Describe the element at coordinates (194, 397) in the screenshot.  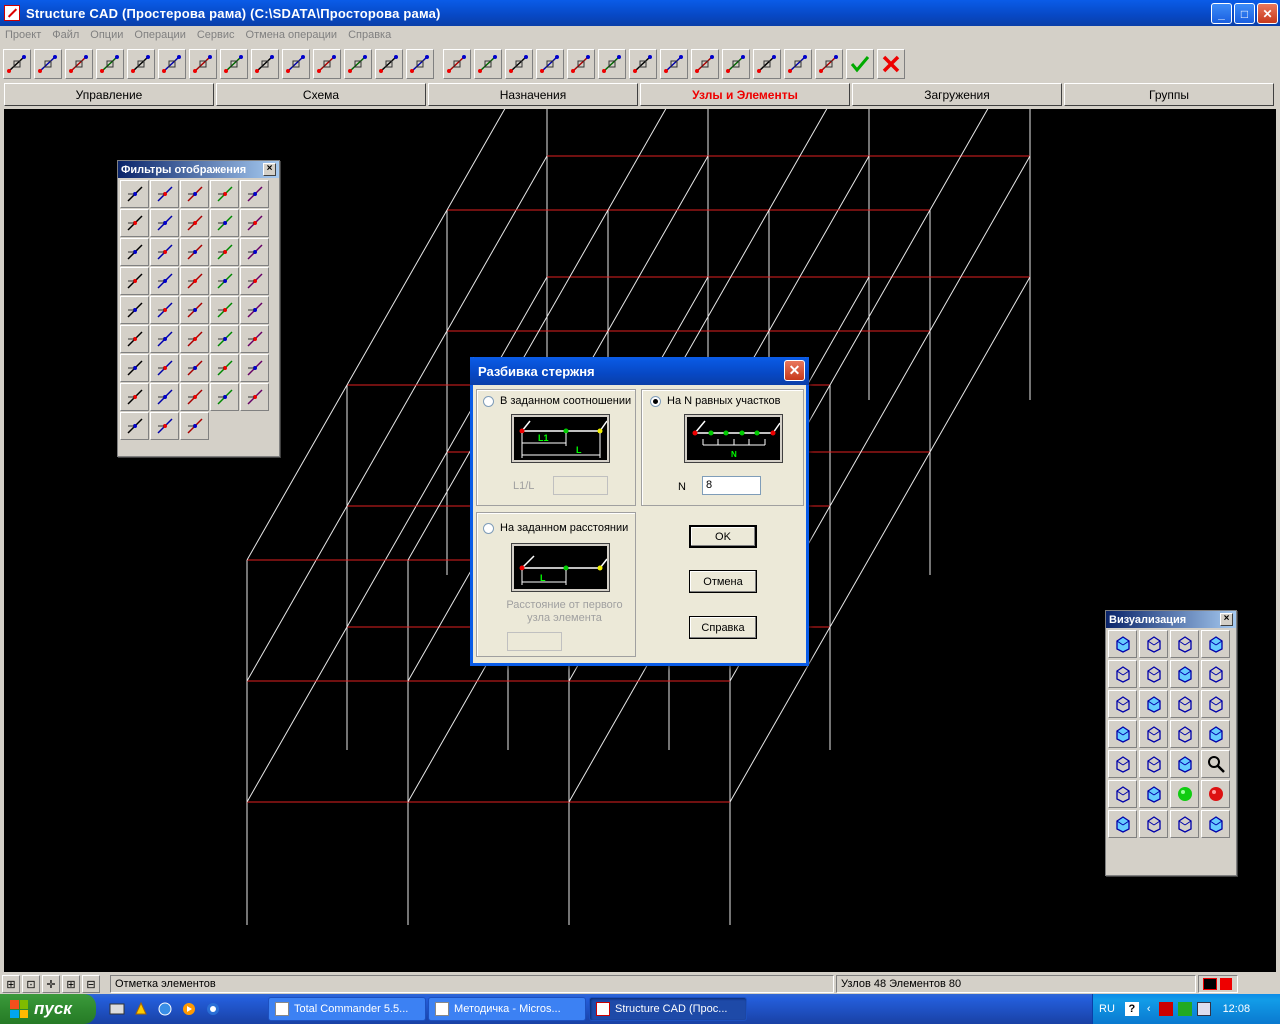
I see `colors-icon` at that location.